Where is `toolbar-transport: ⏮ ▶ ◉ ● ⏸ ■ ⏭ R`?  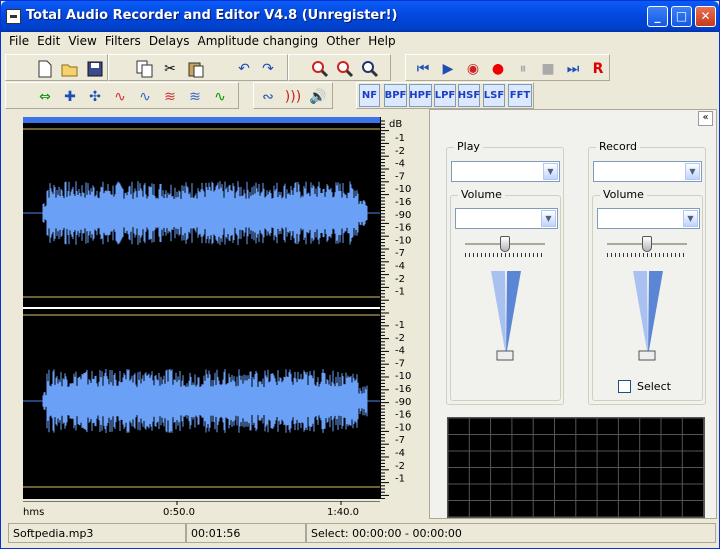 toolbar-transport: ⏮ ▶ ◉ ● ⏸ ■ ⏭ R is located at coordinates (507, 67).